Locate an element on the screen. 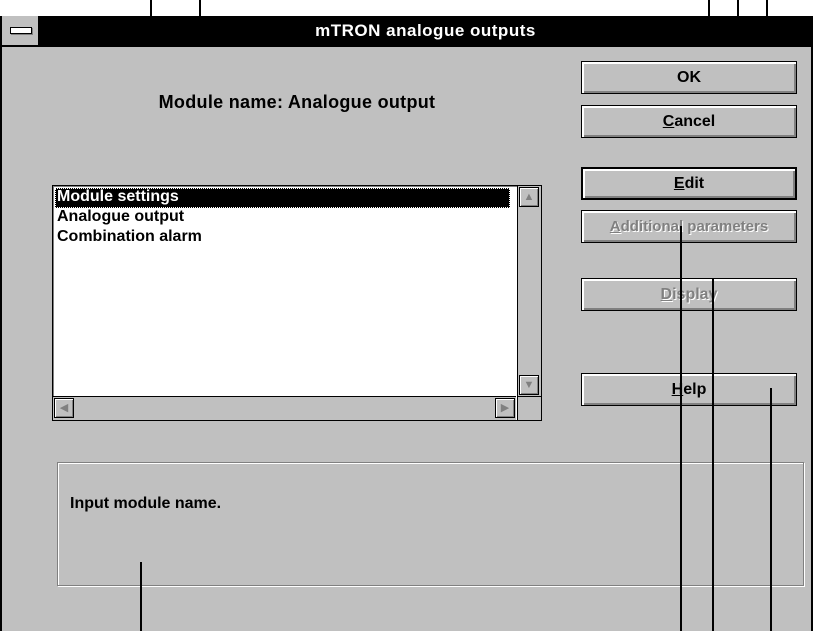  help-button-label: elp is located at coordinates (695, 389).